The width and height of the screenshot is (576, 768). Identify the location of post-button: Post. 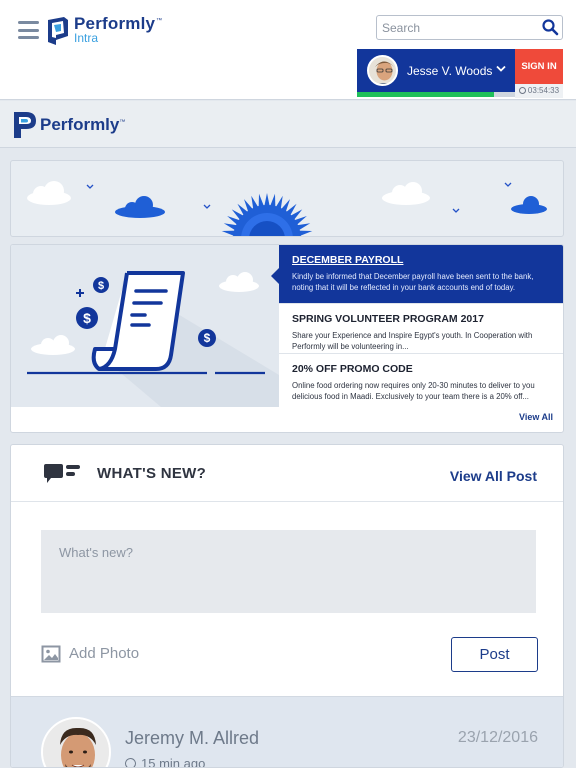
(494, 654).